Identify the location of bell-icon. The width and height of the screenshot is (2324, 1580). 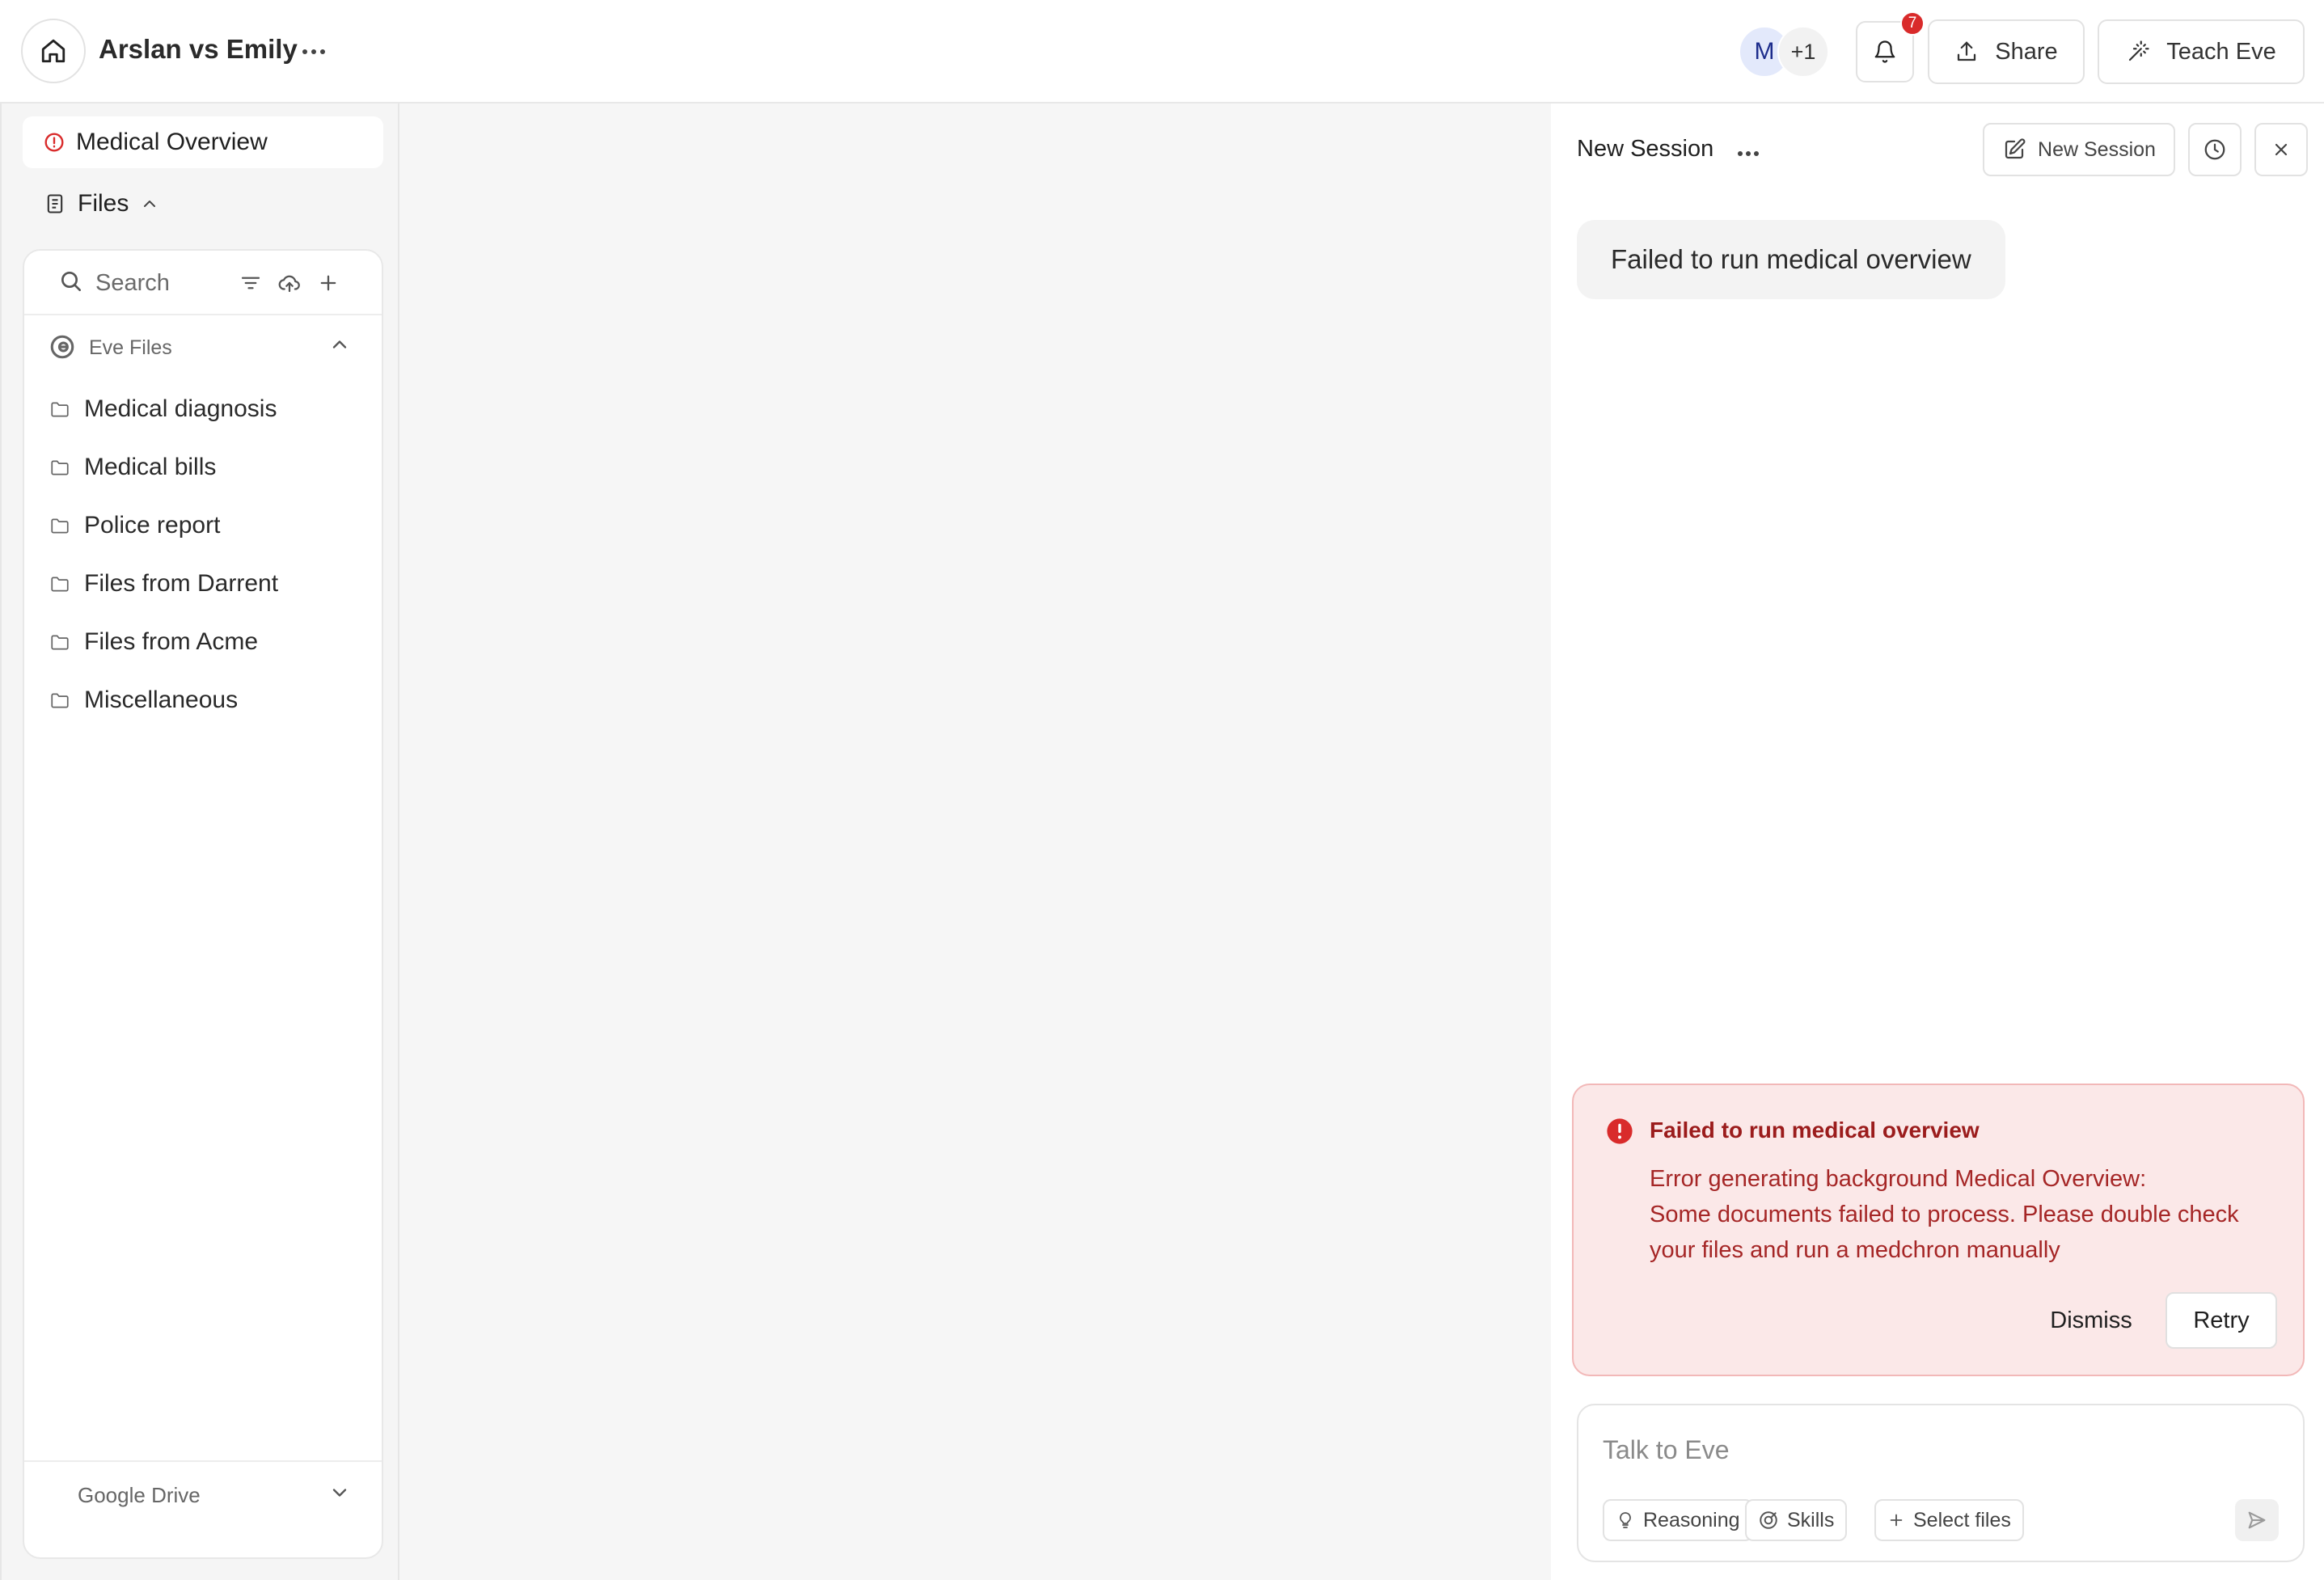
(1885, 52).